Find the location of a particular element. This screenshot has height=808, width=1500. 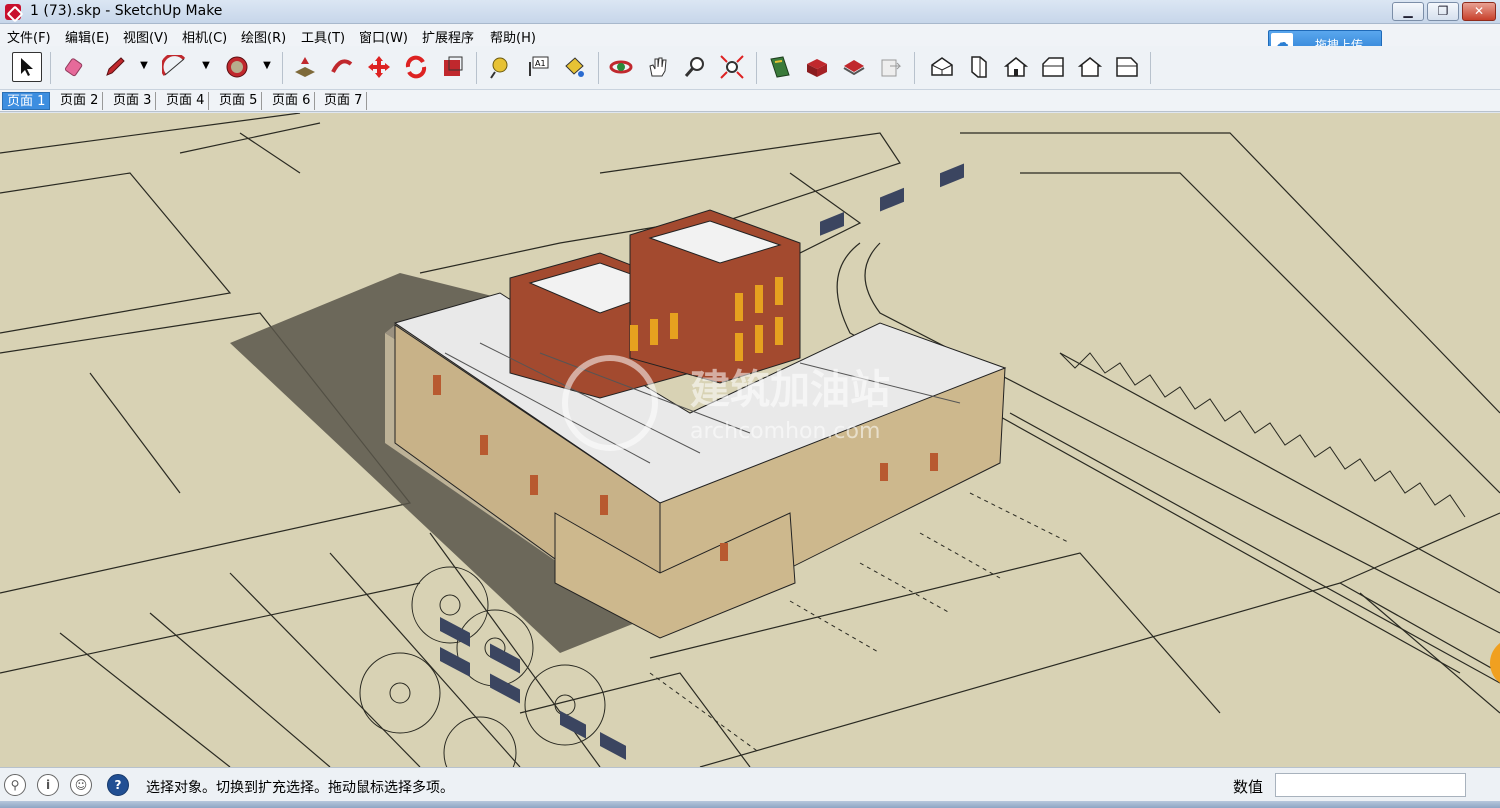

geo-location-icon: ⚲ is located at coordinates (15, 785).